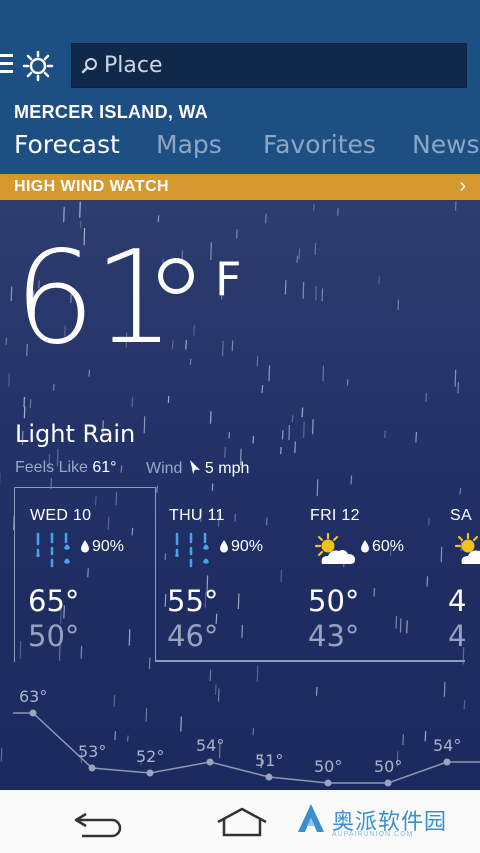 This screenshot has width=480, height=853. What do you see at coordinates (461, 515) in the screenshot?
I see `day-name: SA` at bounding box center [461, 515].